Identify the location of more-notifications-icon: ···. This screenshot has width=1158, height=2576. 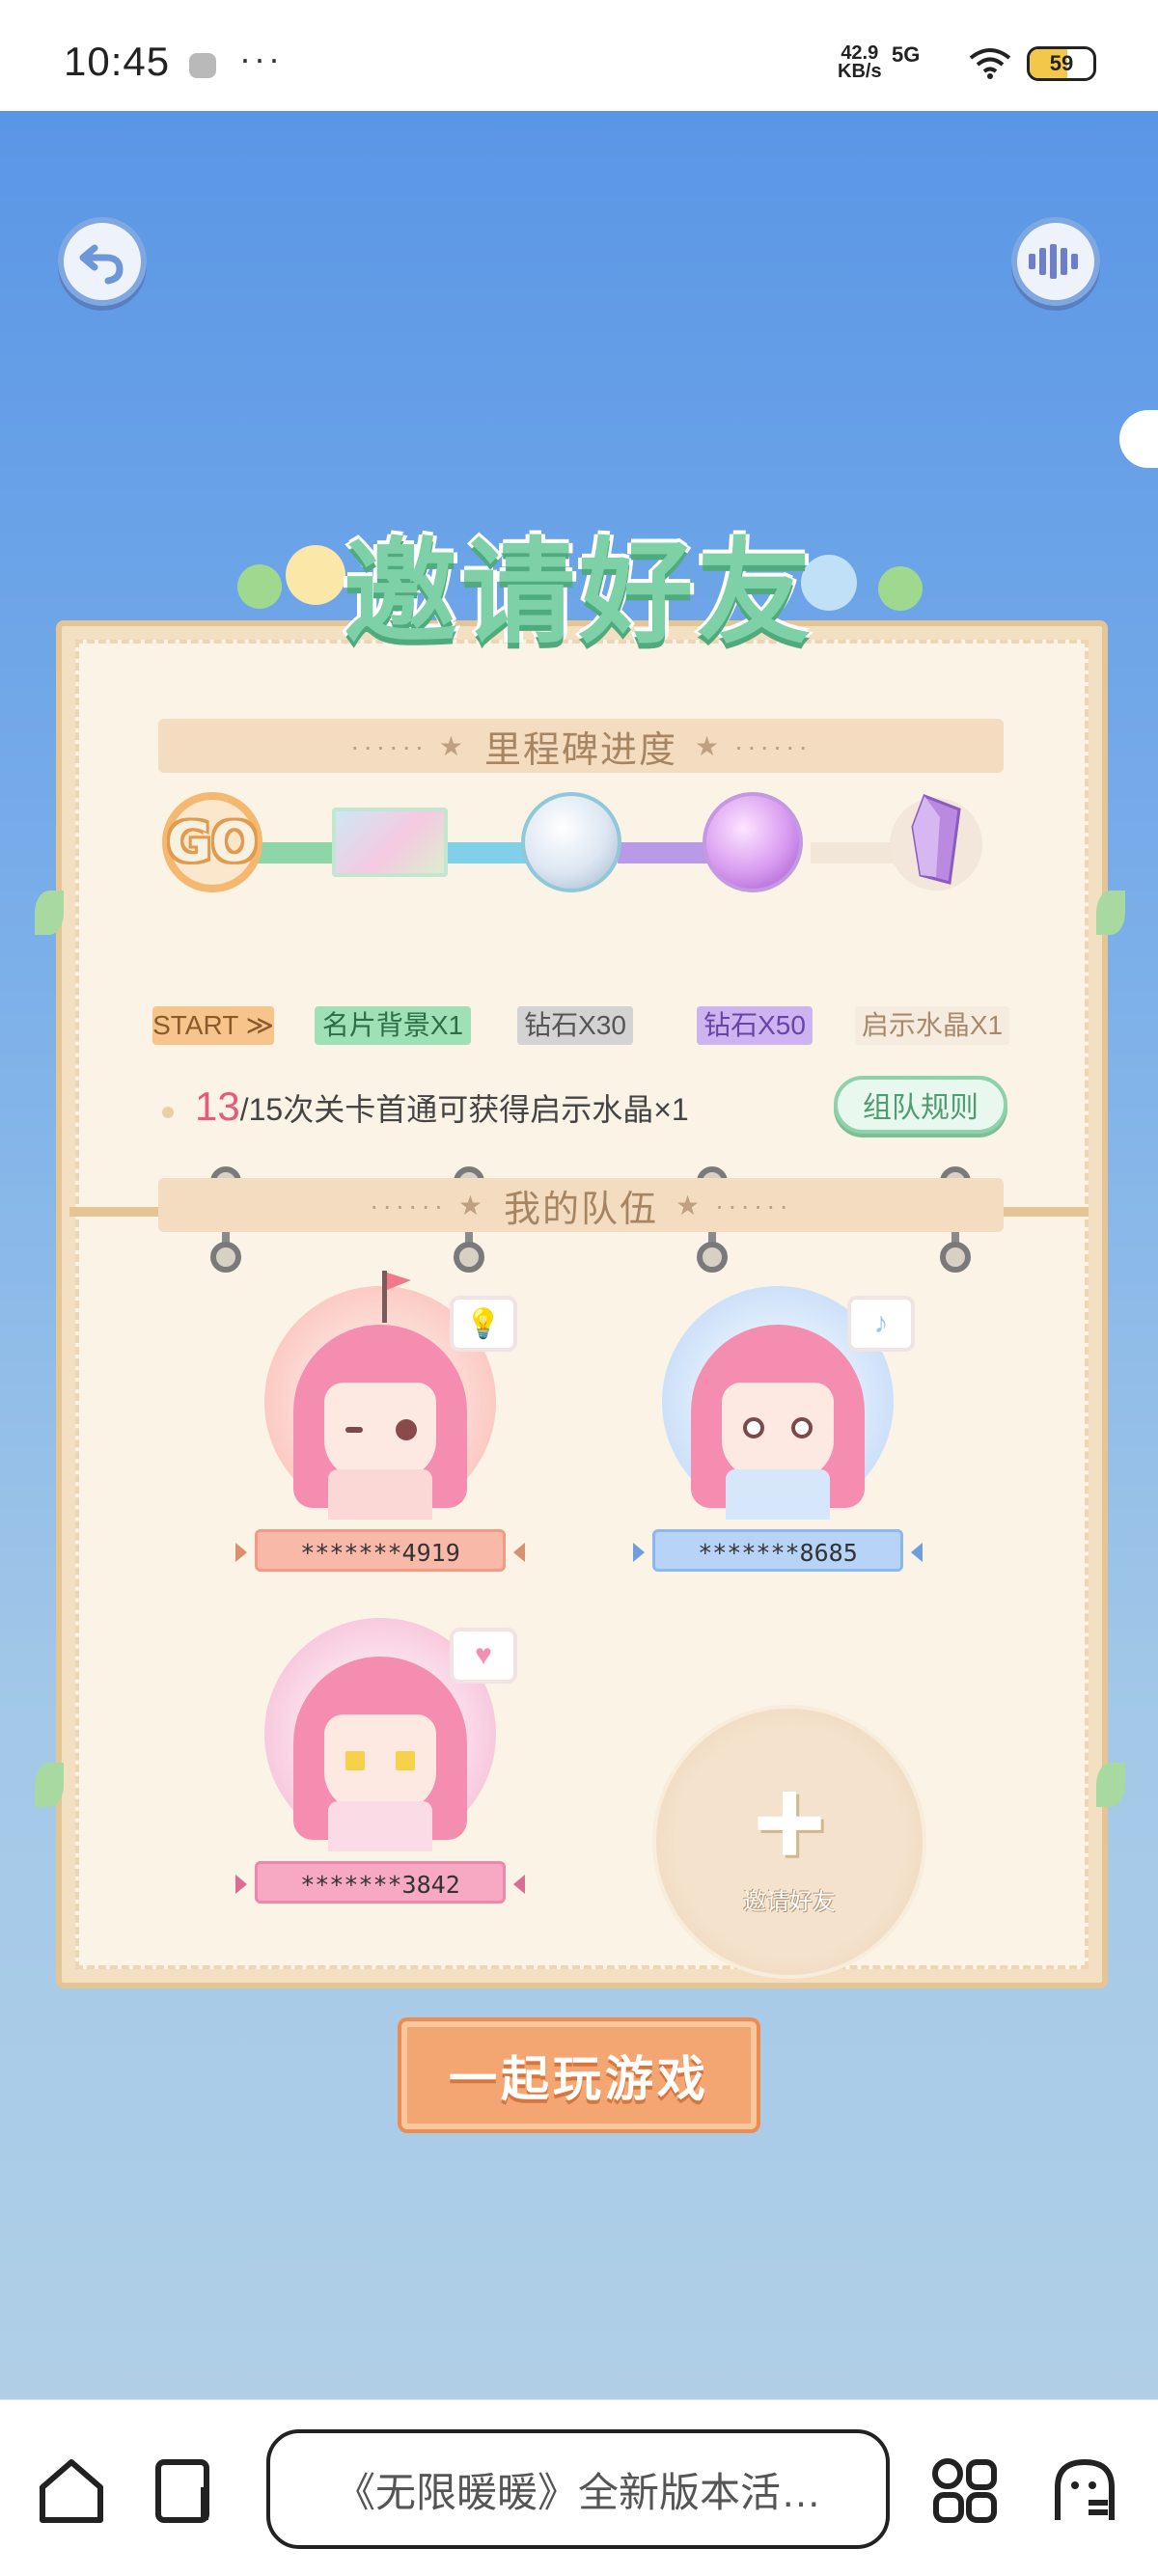
(261, 59).